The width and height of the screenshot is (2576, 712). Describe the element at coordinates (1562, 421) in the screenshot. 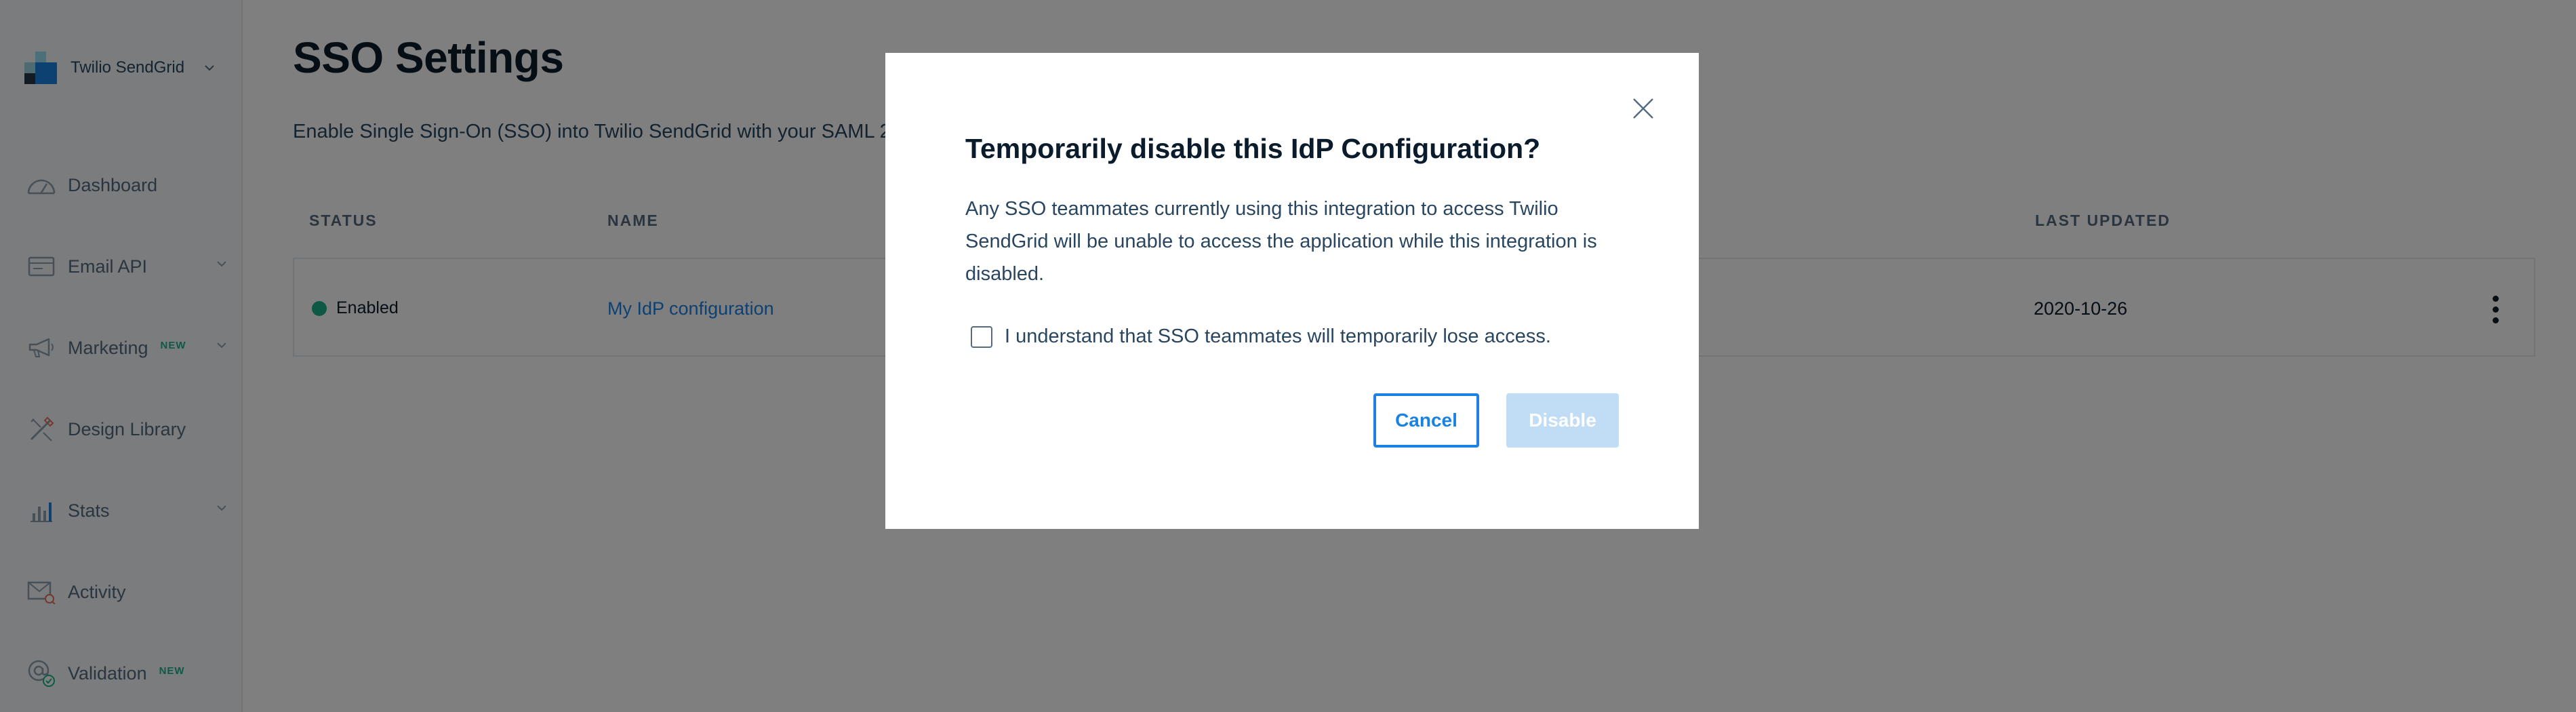

I see `disable-button: Disable` at that location.